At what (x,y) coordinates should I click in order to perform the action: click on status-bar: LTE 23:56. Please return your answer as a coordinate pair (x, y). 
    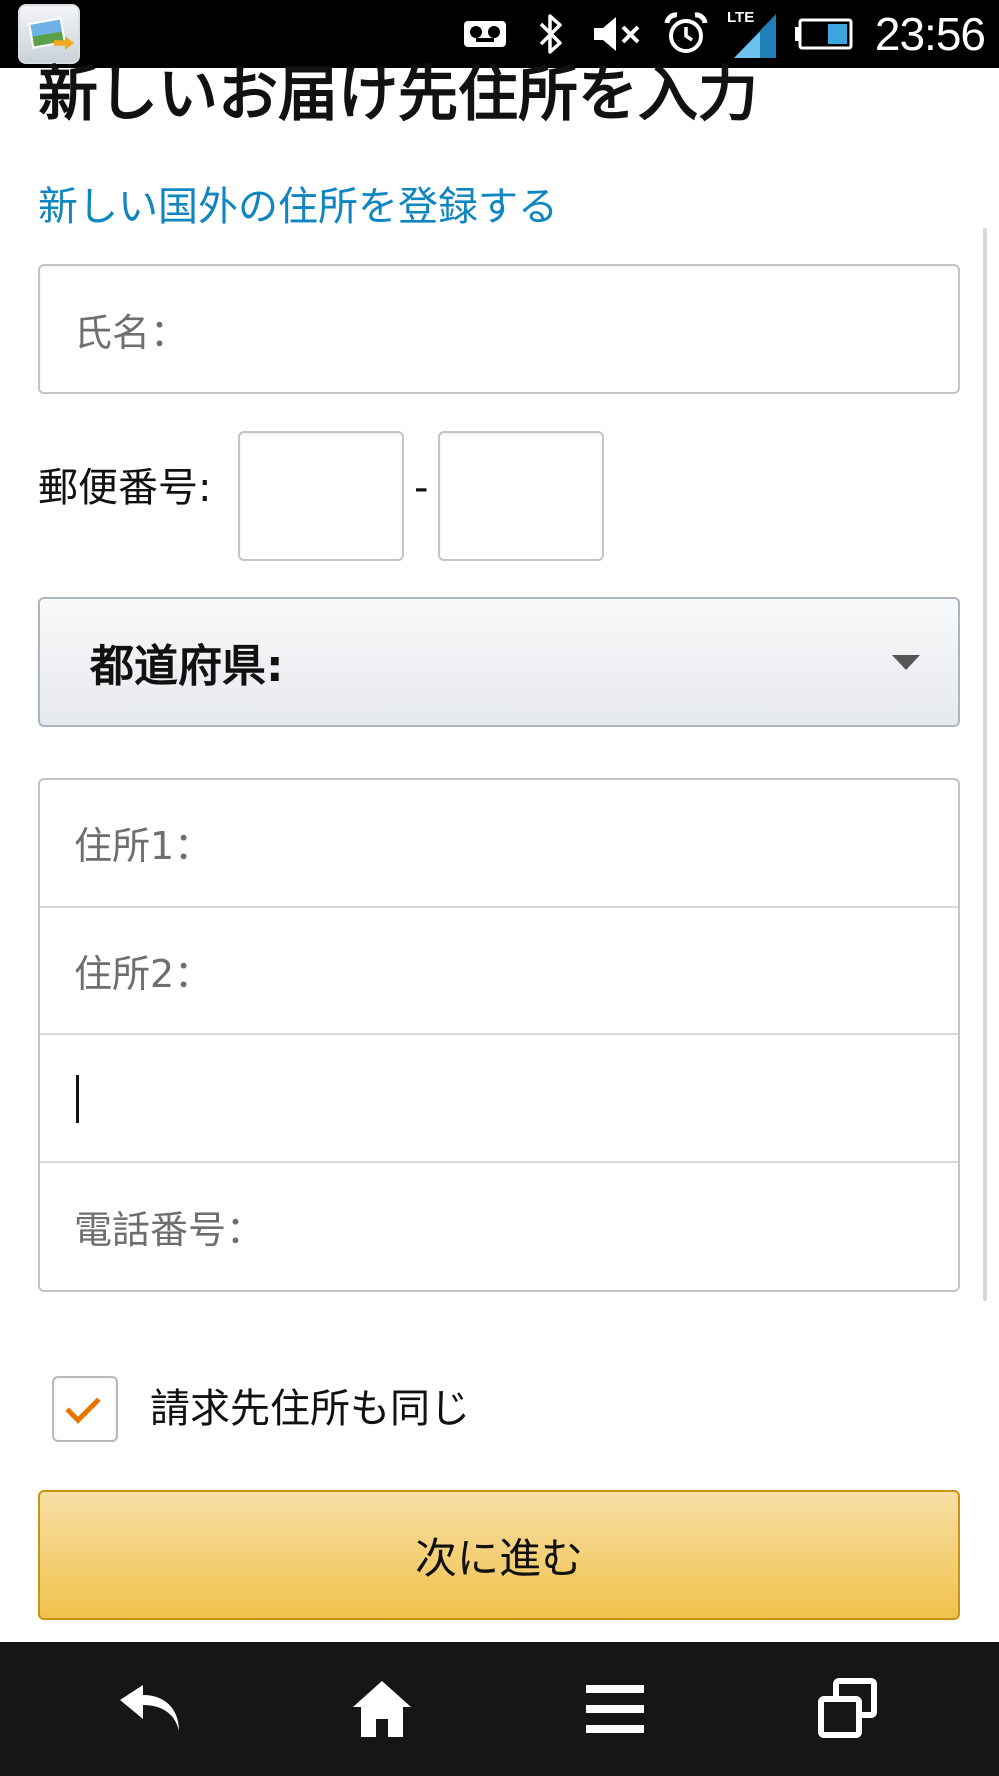
    Looking at the image, I should click on (499, 34).